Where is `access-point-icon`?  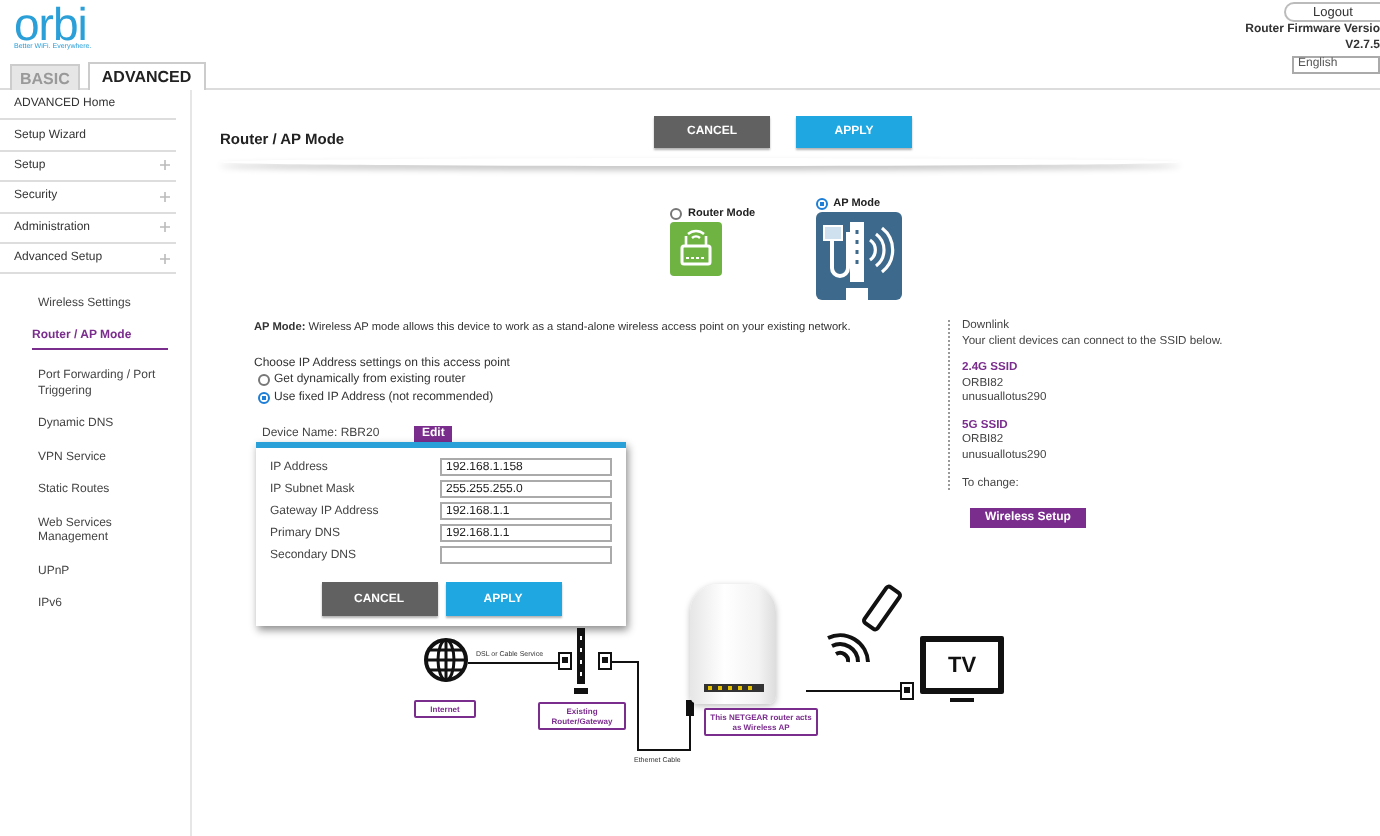
access-point-icon is located at coordinates (858, 256).